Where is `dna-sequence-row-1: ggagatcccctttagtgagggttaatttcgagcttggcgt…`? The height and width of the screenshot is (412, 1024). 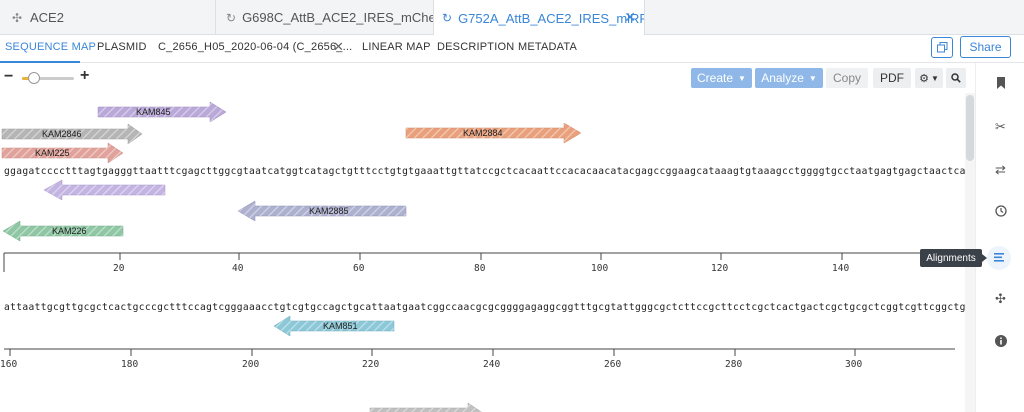 dna-sequence-row-1: ggagatcccctttagtgagggttaatttcgagcttggcgt… is located at coordinates (488, 171).